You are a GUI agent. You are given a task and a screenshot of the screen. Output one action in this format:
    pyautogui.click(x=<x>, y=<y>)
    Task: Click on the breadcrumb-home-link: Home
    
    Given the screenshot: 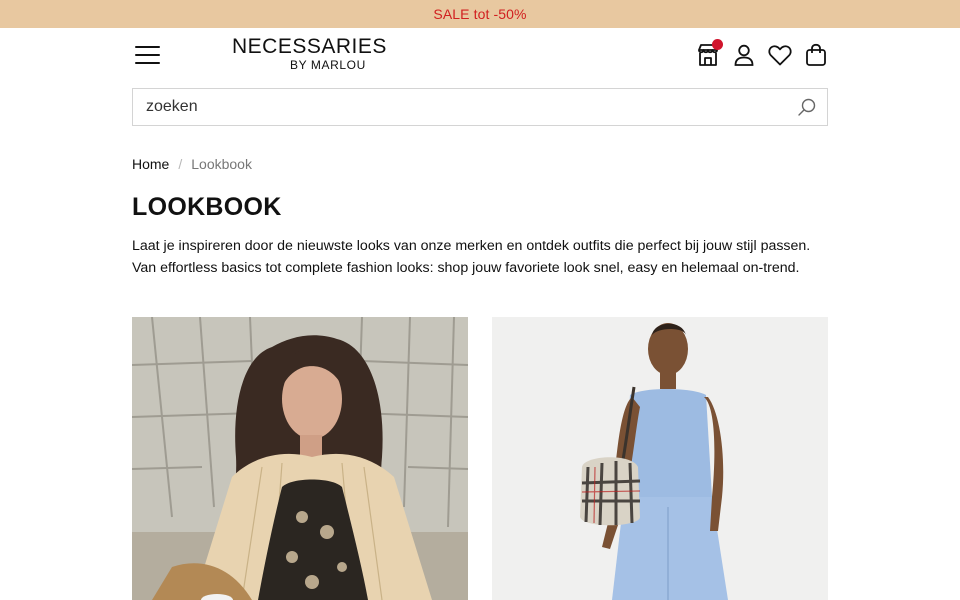 What is the action you would take?
    pyautogui.click(x=150, y=164)
    